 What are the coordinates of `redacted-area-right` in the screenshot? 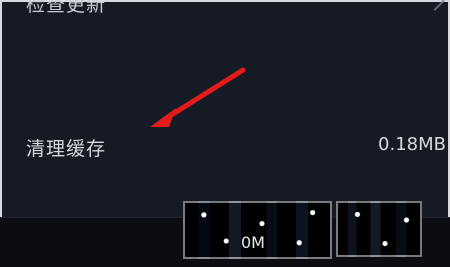 It's located at (379, 229).